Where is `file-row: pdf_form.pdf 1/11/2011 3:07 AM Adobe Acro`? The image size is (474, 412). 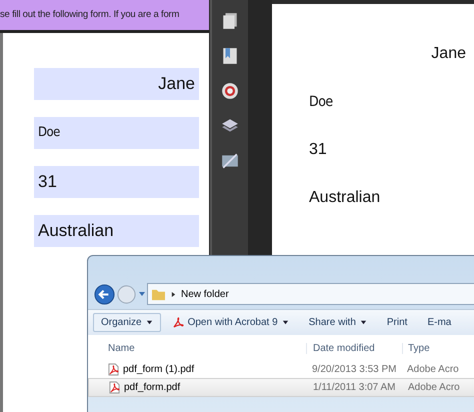
file-row: pdf_form.pdf 1/11/2011 3:07 AM Adobe Acro is located at coordinates (281, 387).